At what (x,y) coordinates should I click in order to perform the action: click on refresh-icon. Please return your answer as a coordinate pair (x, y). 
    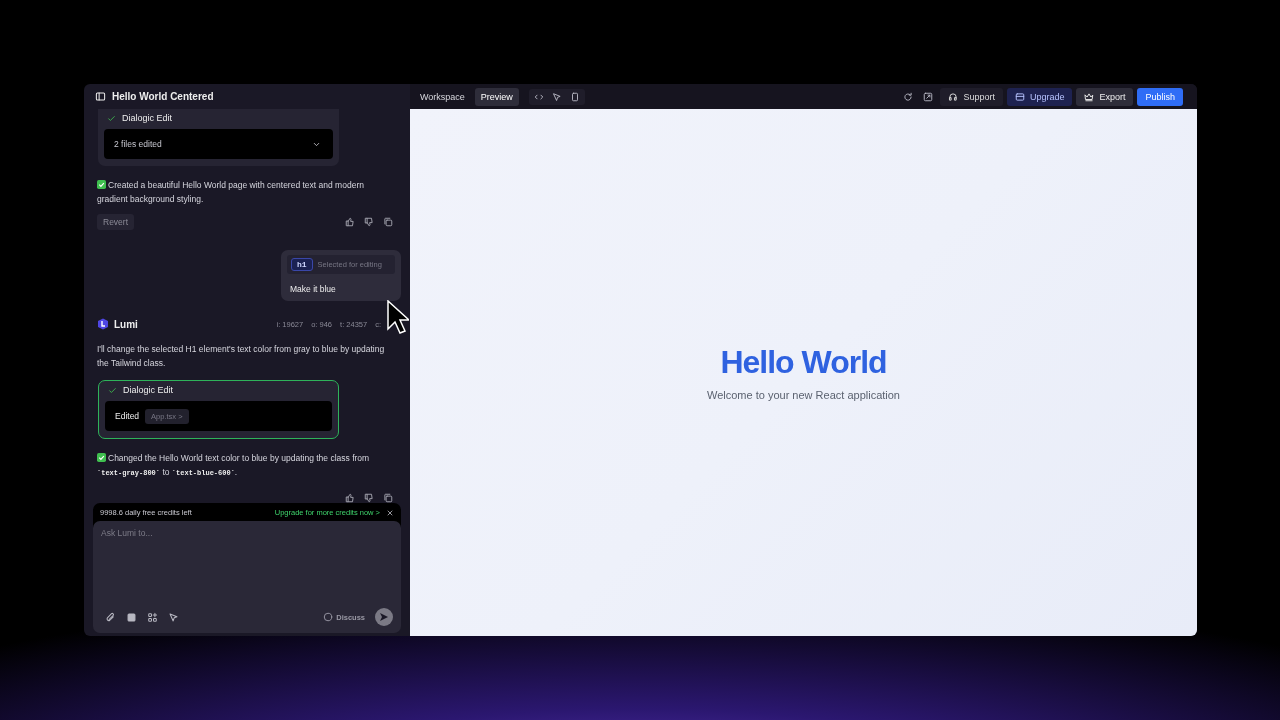
    Looking at the image, I should click on (908, 96).